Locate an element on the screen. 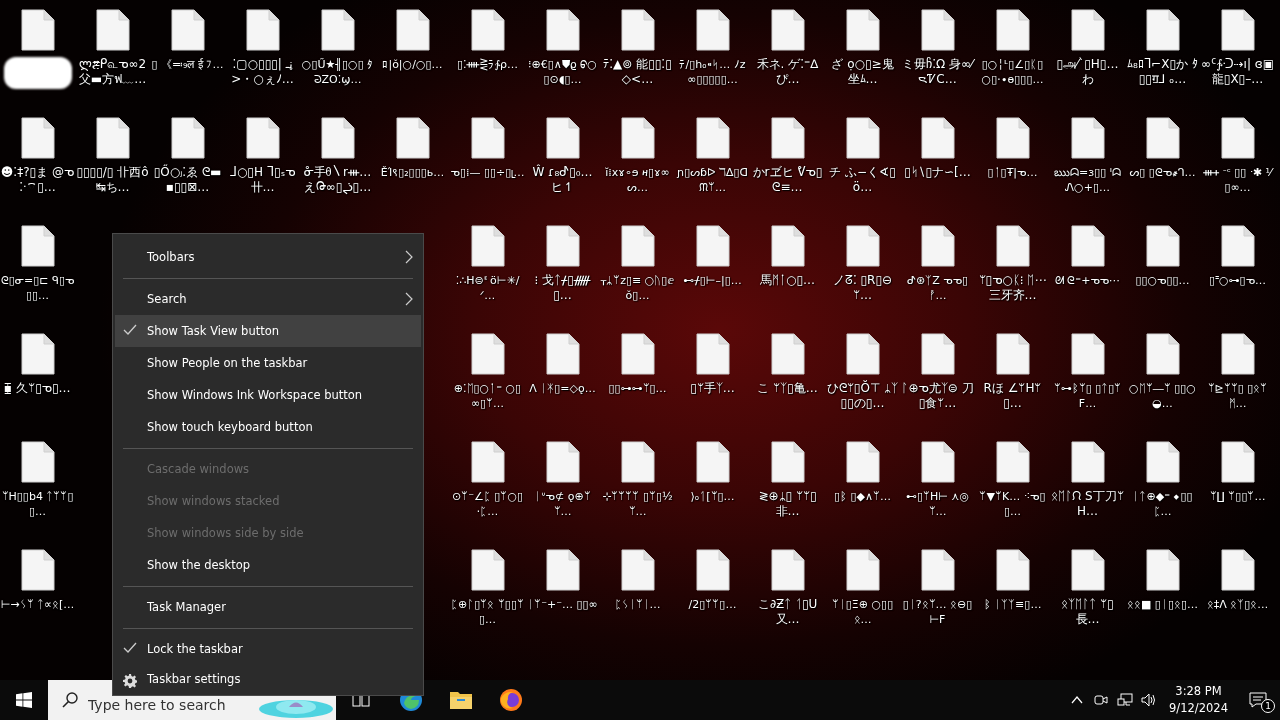 The width and height of the screenshot is (1280, 720). menu-item: Lock the taskbar is located at coordinates (268, 649).